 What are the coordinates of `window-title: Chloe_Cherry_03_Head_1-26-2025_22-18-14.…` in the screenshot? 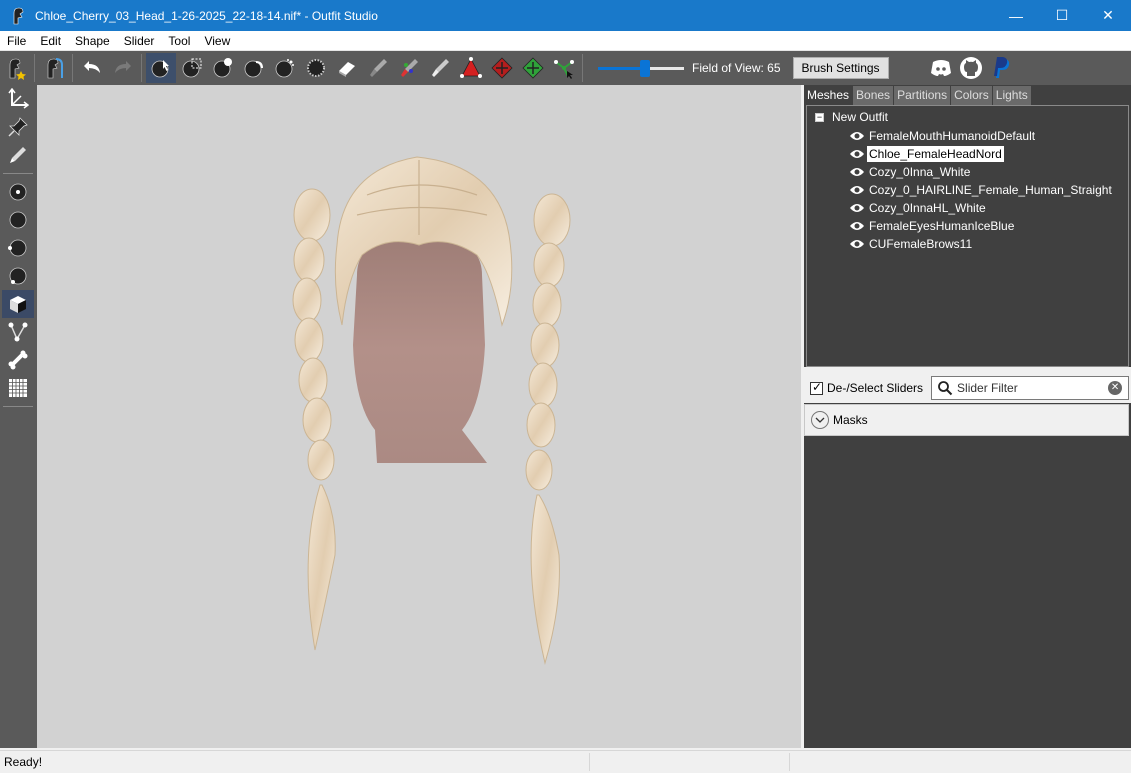 It's located at (206, 15).